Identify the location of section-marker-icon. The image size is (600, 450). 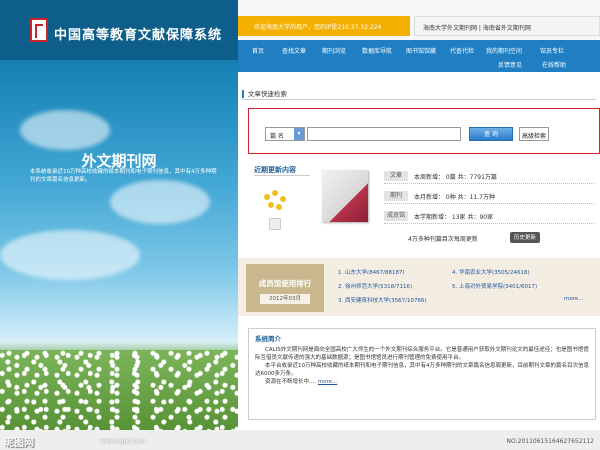
(243, 94).